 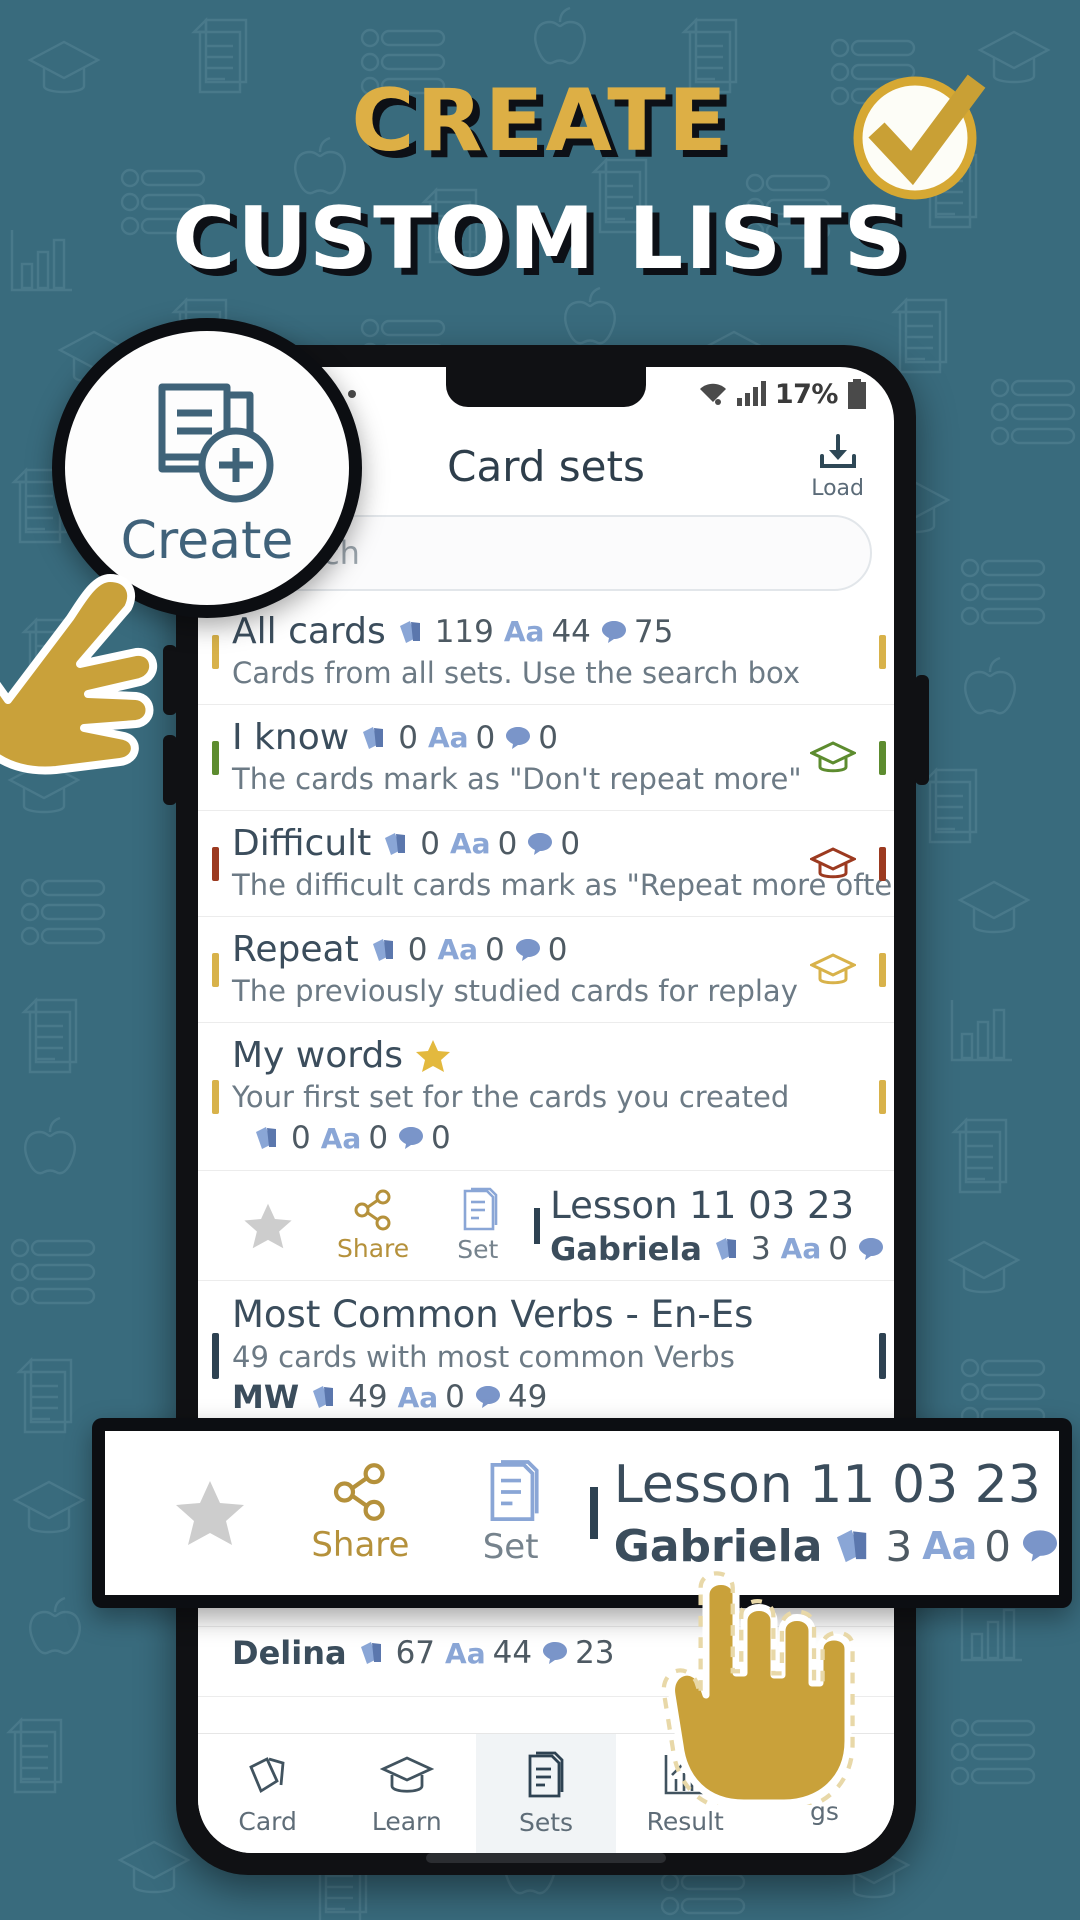 What do you see at coordinates (546, 1822) in the screenshot?
I see `nav-label: Sets` at bounding box center [546, 1822].